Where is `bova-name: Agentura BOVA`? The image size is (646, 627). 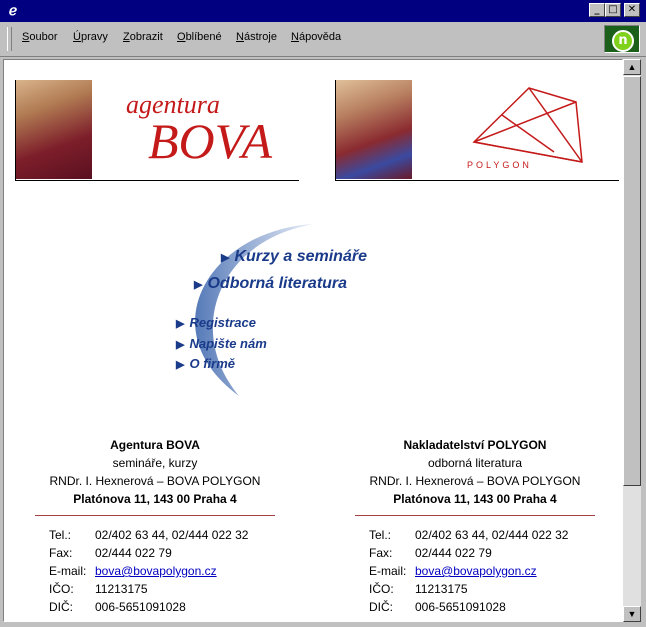 bova-name: Agentura BOVA is located at coordinates (155, 445).